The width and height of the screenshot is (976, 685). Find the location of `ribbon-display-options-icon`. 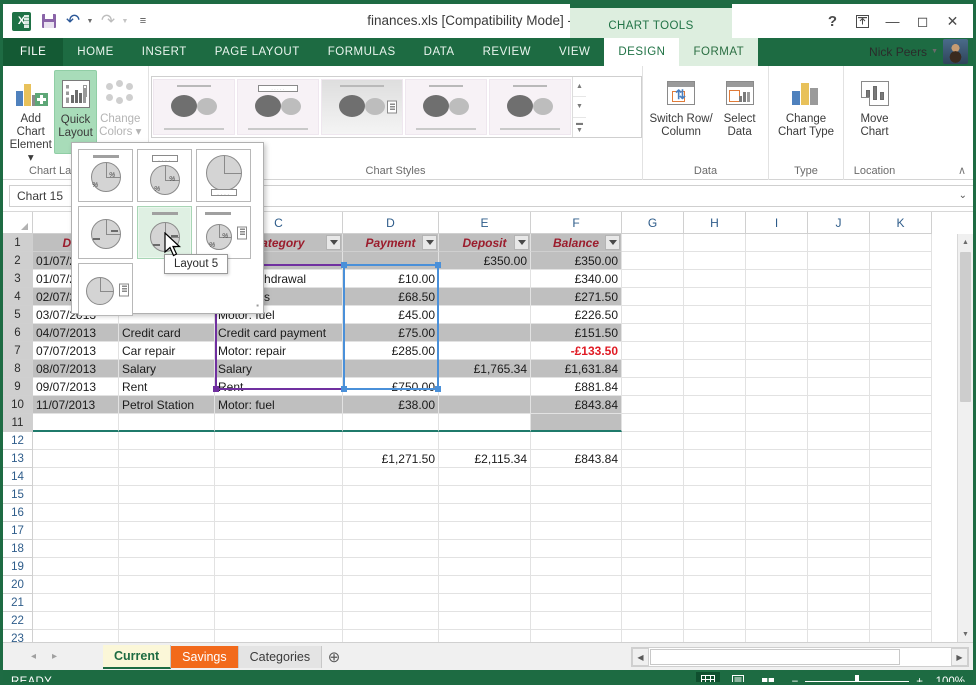

ribbon-display-options-icon is located at coordinates (862, 21).